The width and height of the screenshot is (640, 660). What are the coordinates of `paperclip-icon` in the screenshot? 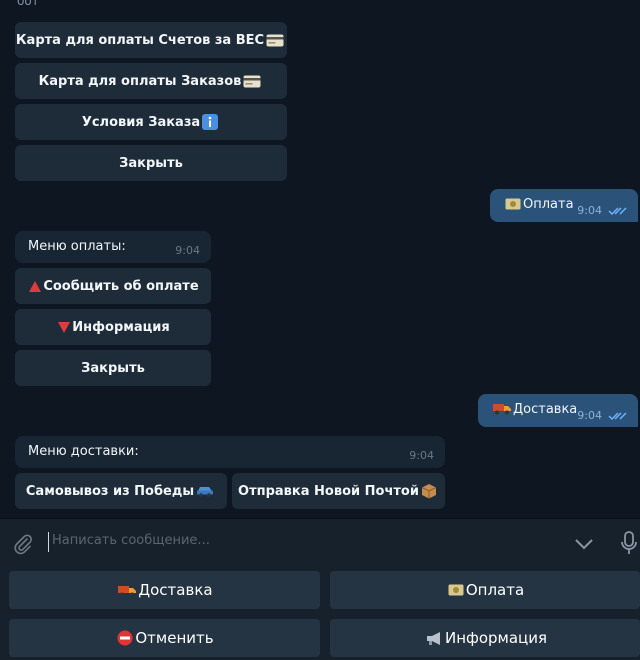 It's located at (23, 544).